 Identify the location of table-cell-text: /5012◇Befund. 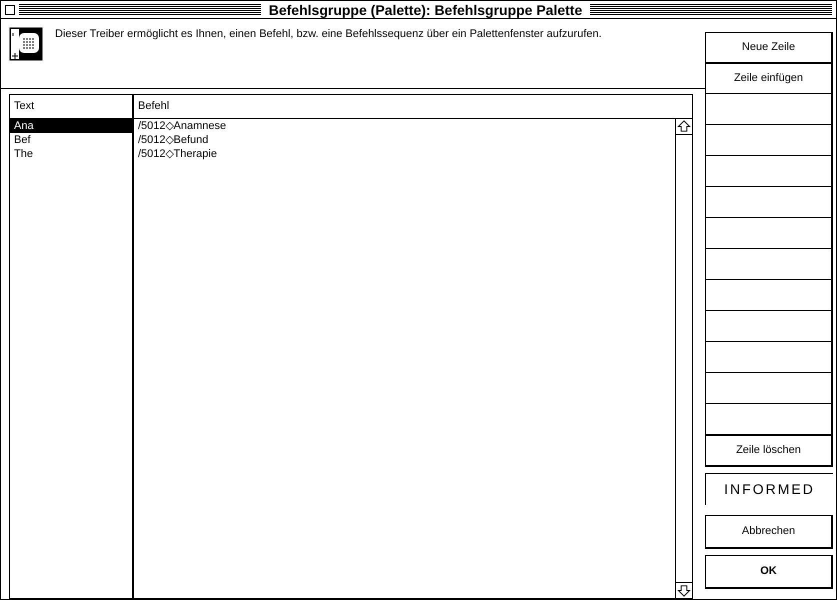
(173, 140).